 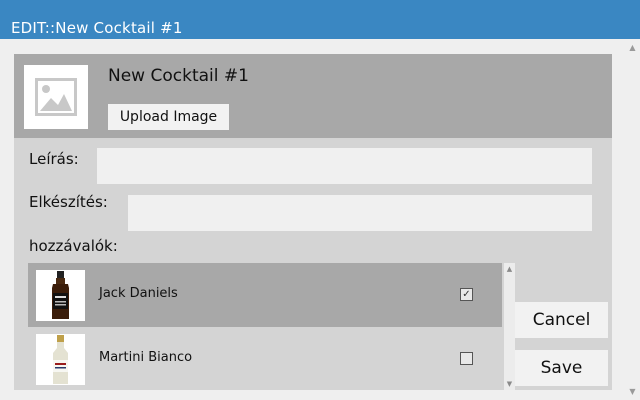 I want to click on ingredients-label: hozzávalók:, so click(x=73, y=246).